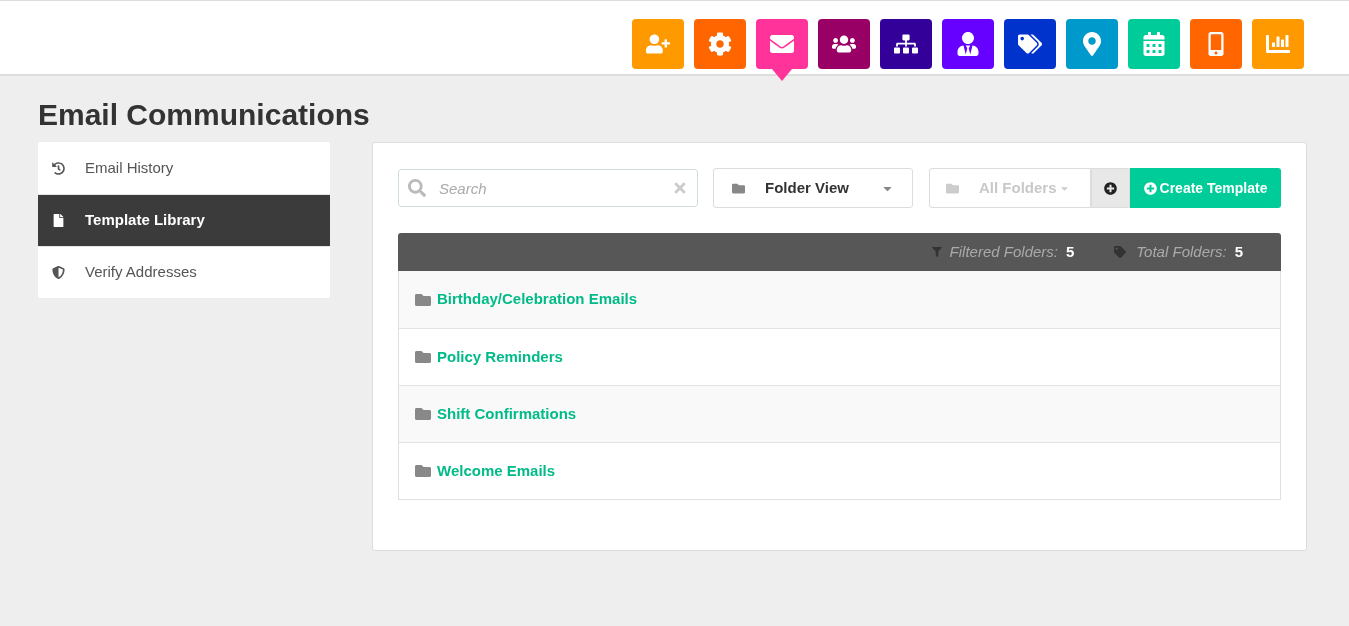  Describe the element at coordinates (496, 471) in the screenshot. I see `folder-link: Welcome Emails` at that location.